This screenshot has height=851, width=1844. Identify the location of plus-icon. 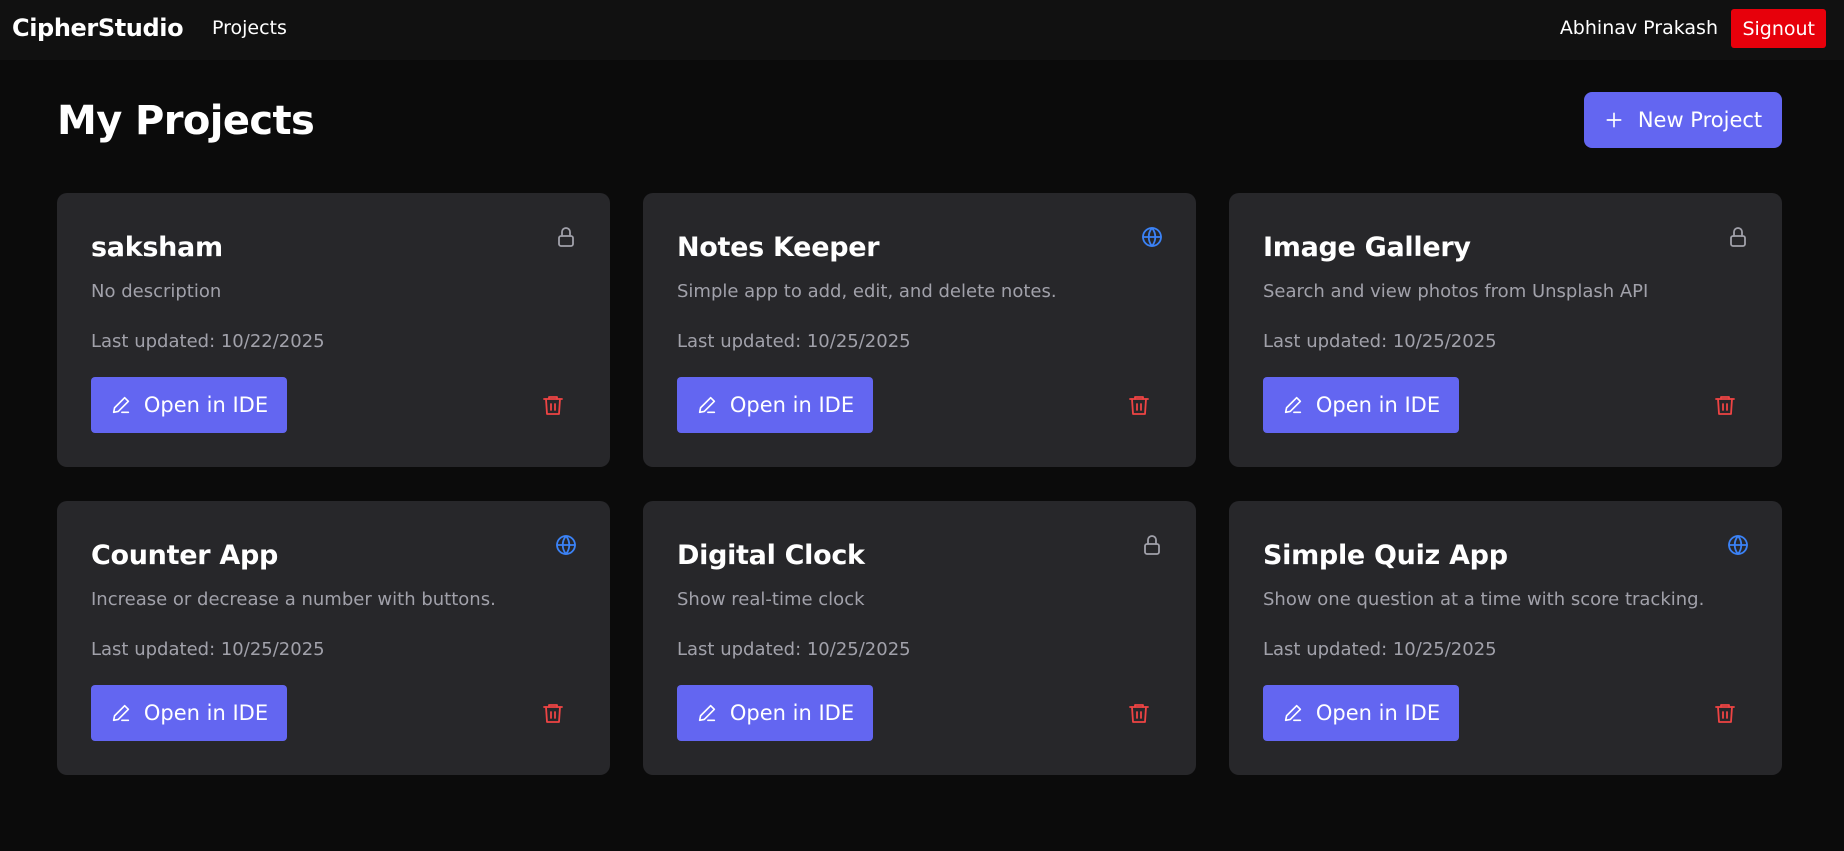
(1614, 120).